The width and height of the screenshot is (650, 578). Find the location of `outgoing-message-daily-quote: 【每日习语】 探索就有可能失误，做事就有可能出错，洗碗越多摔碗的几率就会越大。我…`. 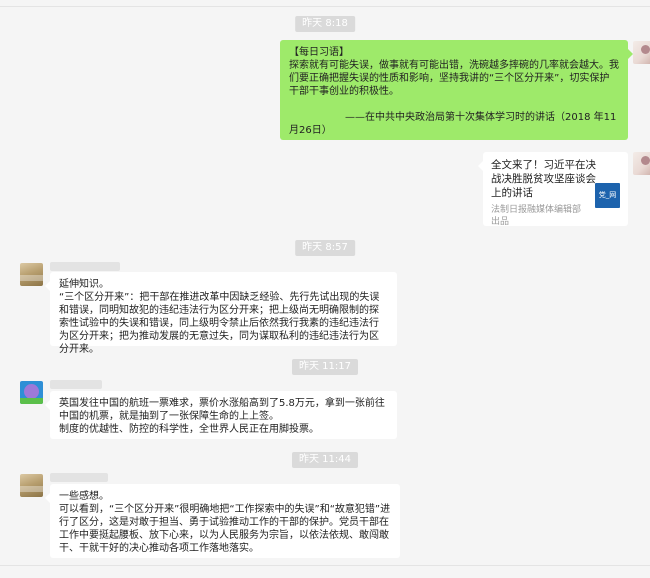

outgoing-message-daily-quote: 【每日习语】 探索就有可能失误，做事就有可能出错，洗碗越多摔碗的几率就会越大。我… is located at coordinates (456, 90).